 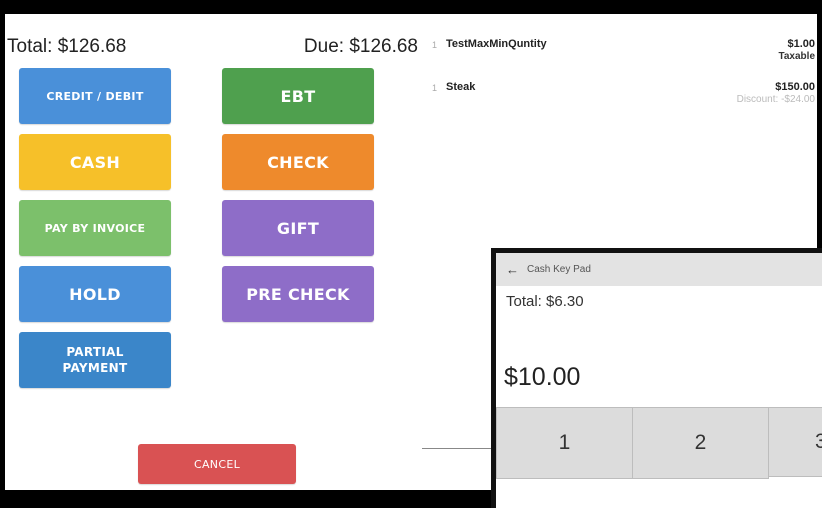 I want to click on ebt-button: EBT, so click(x=298, y=96).